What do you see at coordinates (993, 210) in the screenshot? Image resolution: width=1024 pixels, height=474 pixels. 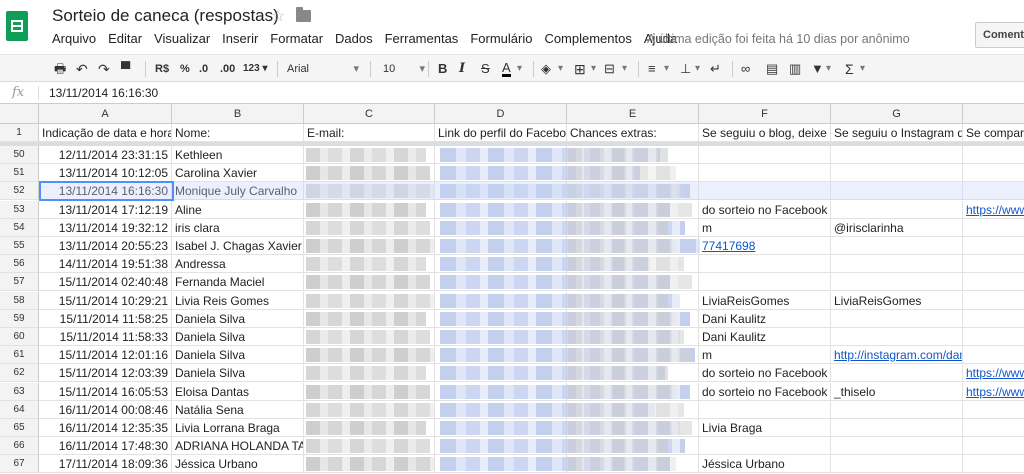 I see `share-link-cell: https://www` at bounding box center [993, 210].